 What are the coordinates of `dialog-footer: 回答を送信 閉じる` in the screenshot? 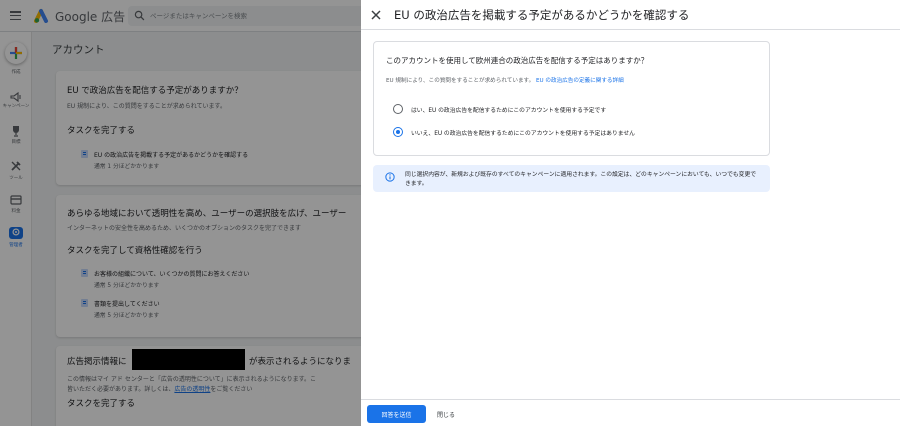 It's located at (630, 412).